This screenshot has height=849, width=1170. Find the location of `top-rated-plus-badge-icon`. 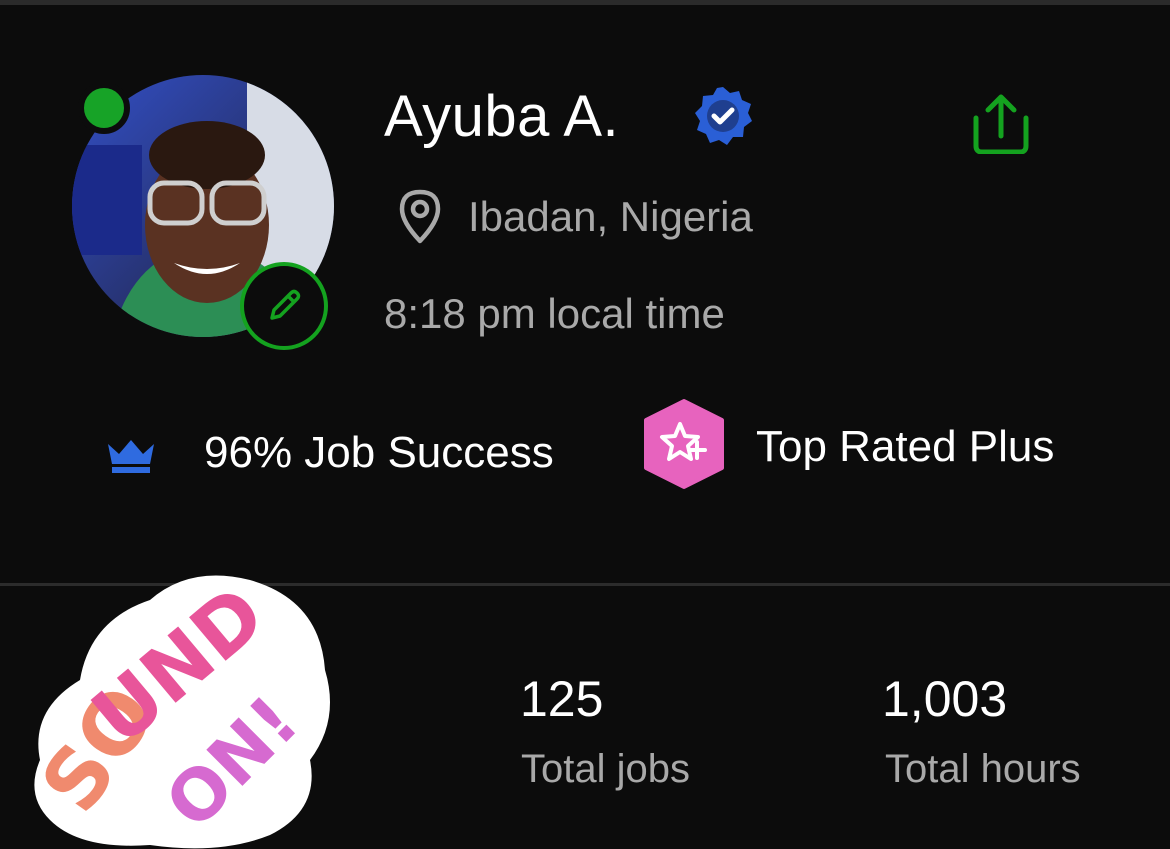

top-rated-plus-badge-icon is located at coordinates (684, 444).